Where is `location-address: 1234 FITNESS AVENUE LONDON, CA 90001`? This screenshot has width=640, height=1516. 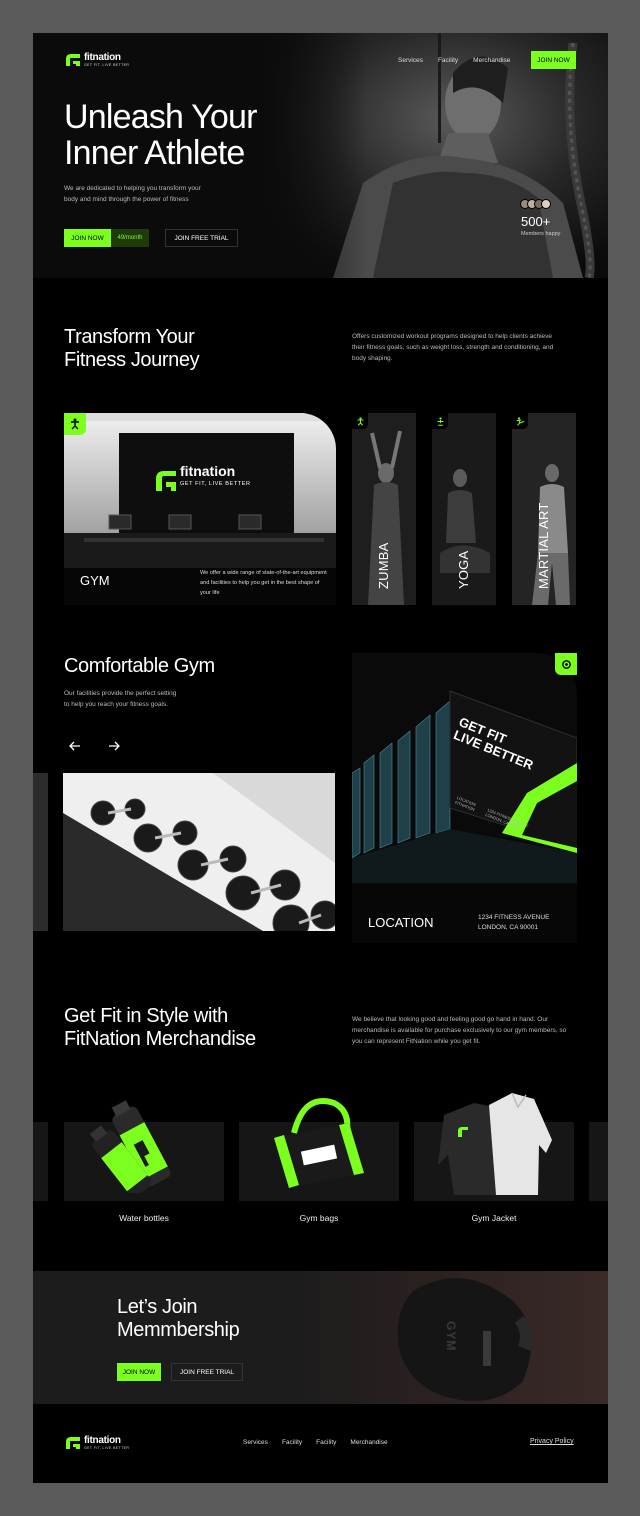
location-address: 1234 FITNESS AVENUE LONDON, CA 90001 is located at coordinates (513, 923).